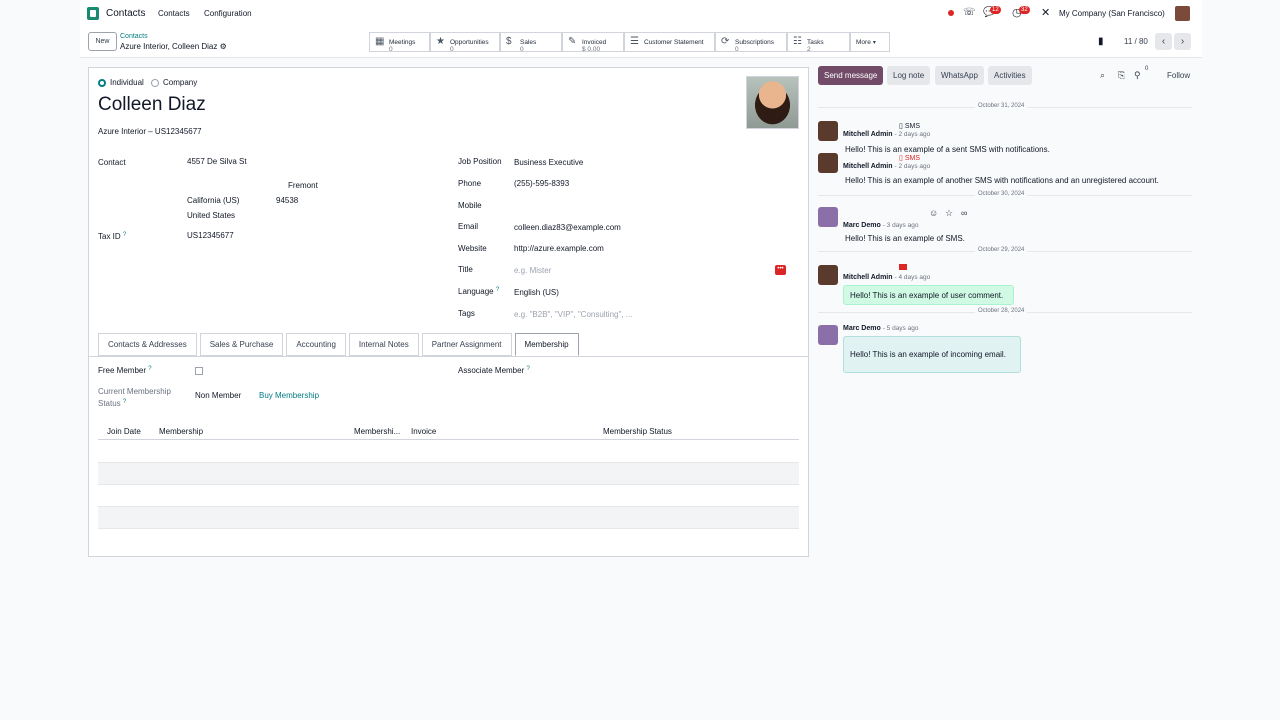 The width and height of the screenshot is (1280, 720). I want to click on more-button: More ▾, so click(870, 42).